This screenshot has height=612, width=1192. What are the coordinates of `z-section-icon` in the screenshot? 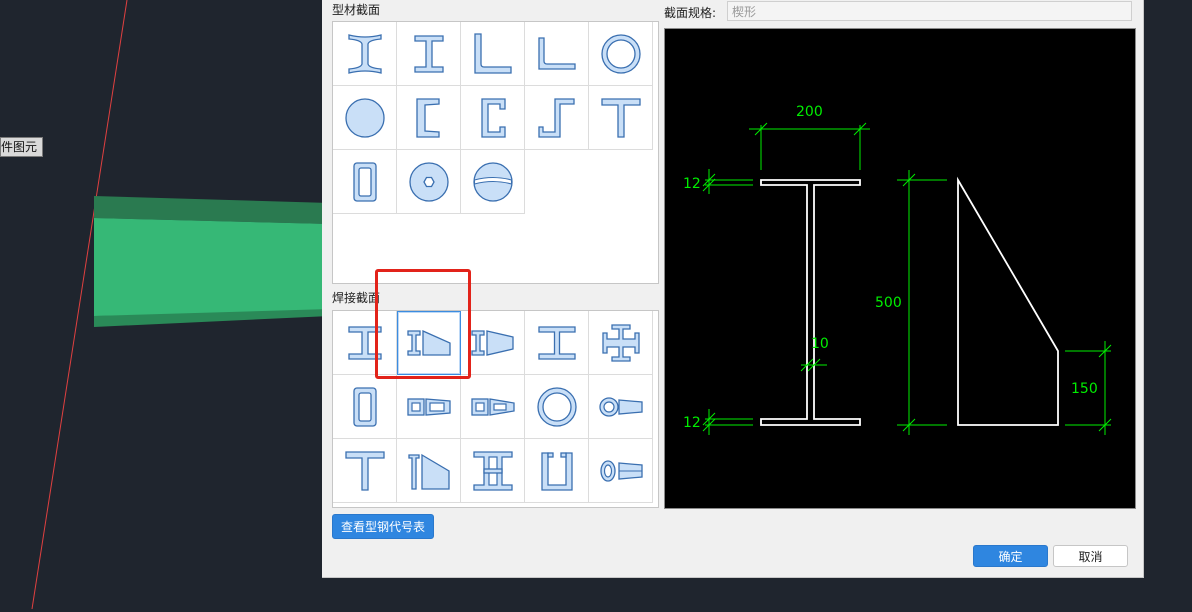 It's located at (556, 117).